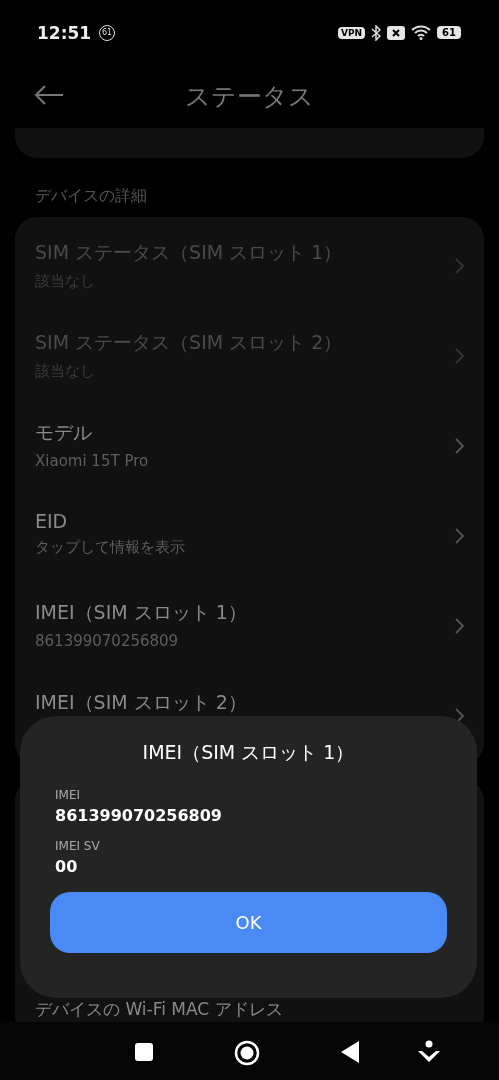 This screenshot has height=1080, width=499. What do you see at coordinates (68, 795) in the screenshot?
I see `field-label: IMEI` at bounding box center [68, 795].